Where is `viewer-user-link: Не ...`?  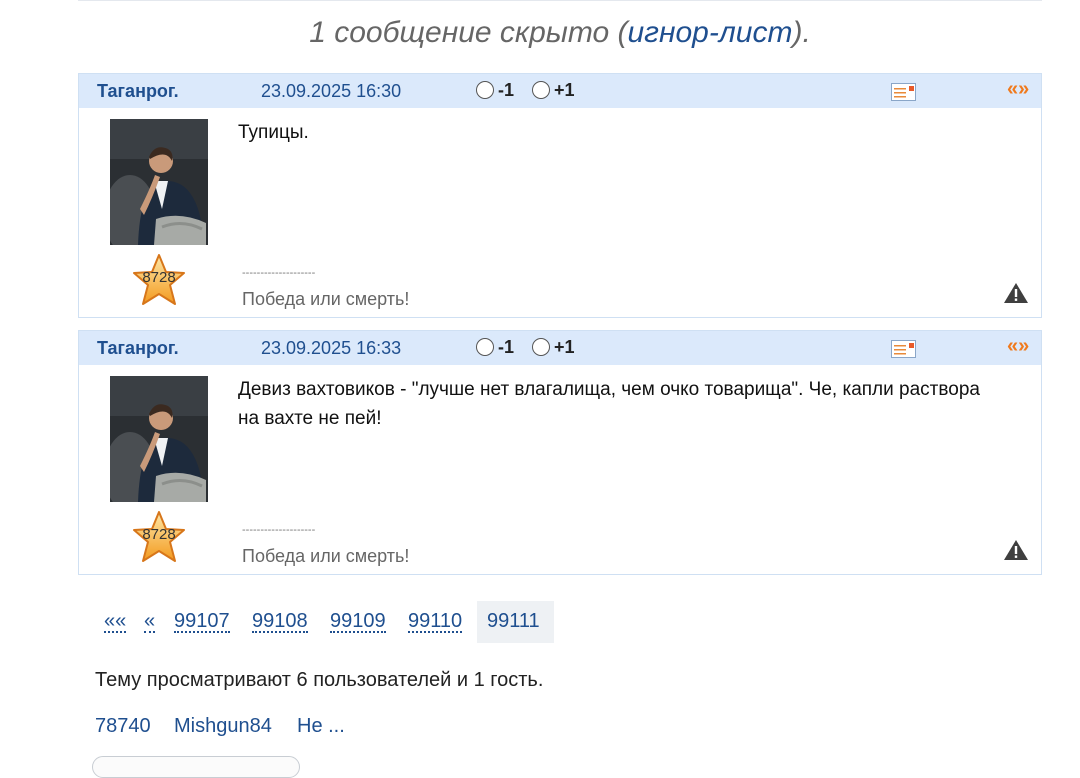
viewer-user-link: Не ... is located at coordinates (321, 726).